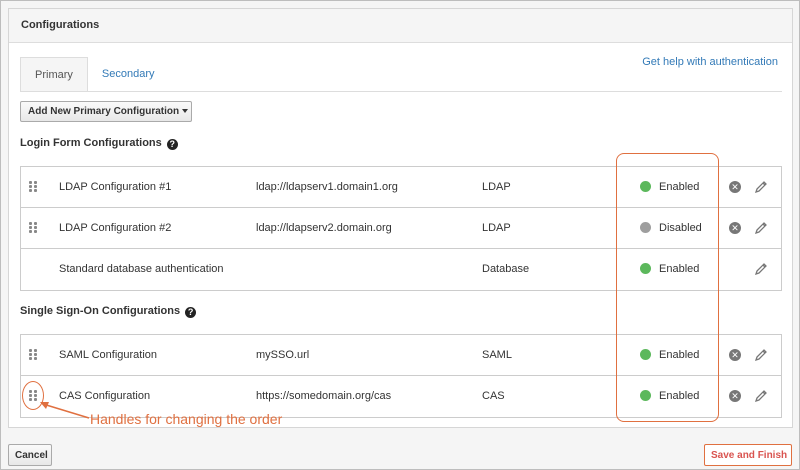 The height and width of the screenshot is (470, 800). I want to click on cancel-button: Cancel, so click(30, 455).